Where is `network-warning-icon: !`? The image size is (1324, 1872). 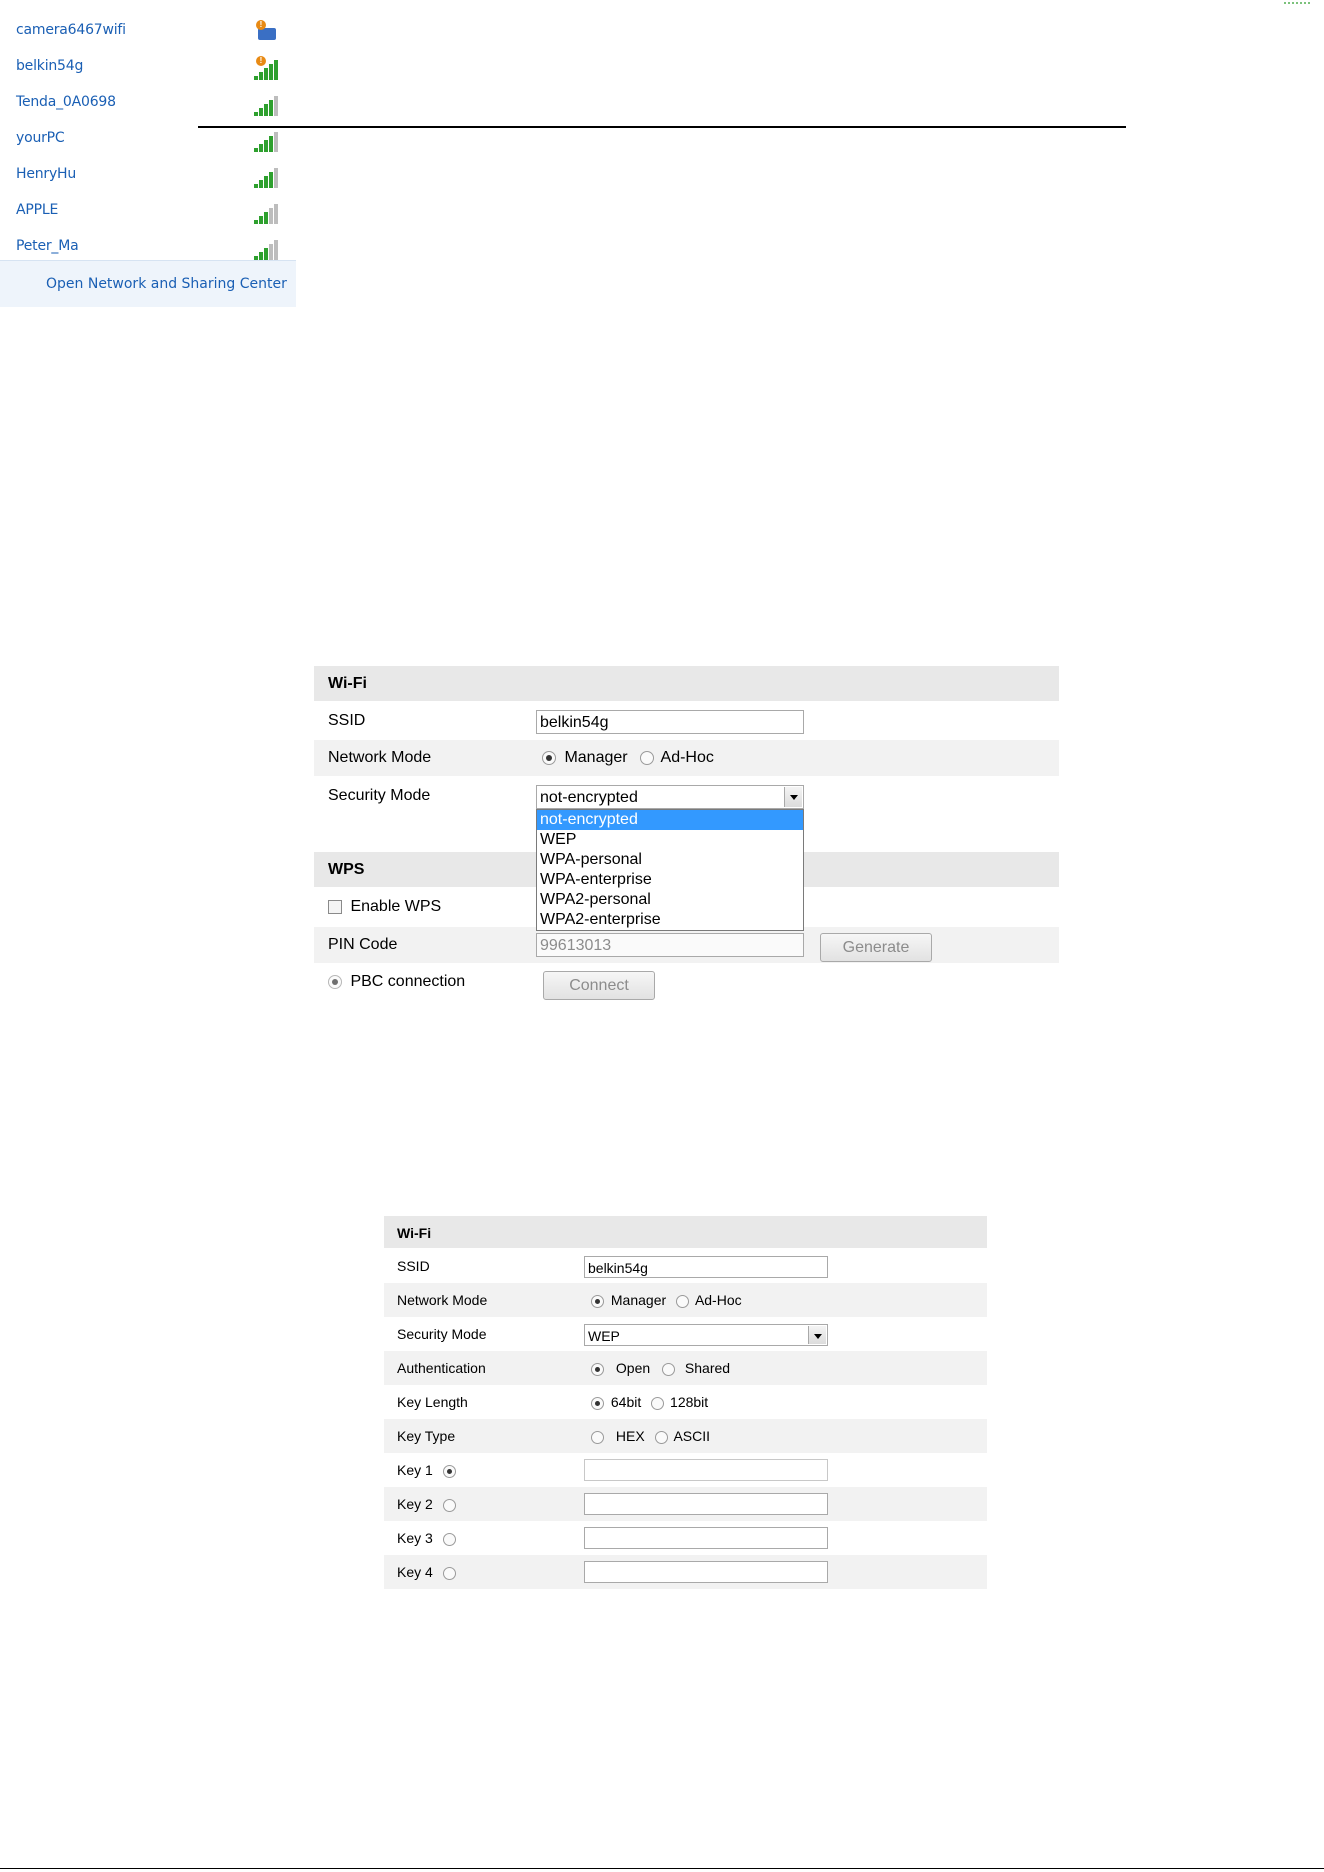
network-warning-icon: ! is located at coordinates (265, 32).